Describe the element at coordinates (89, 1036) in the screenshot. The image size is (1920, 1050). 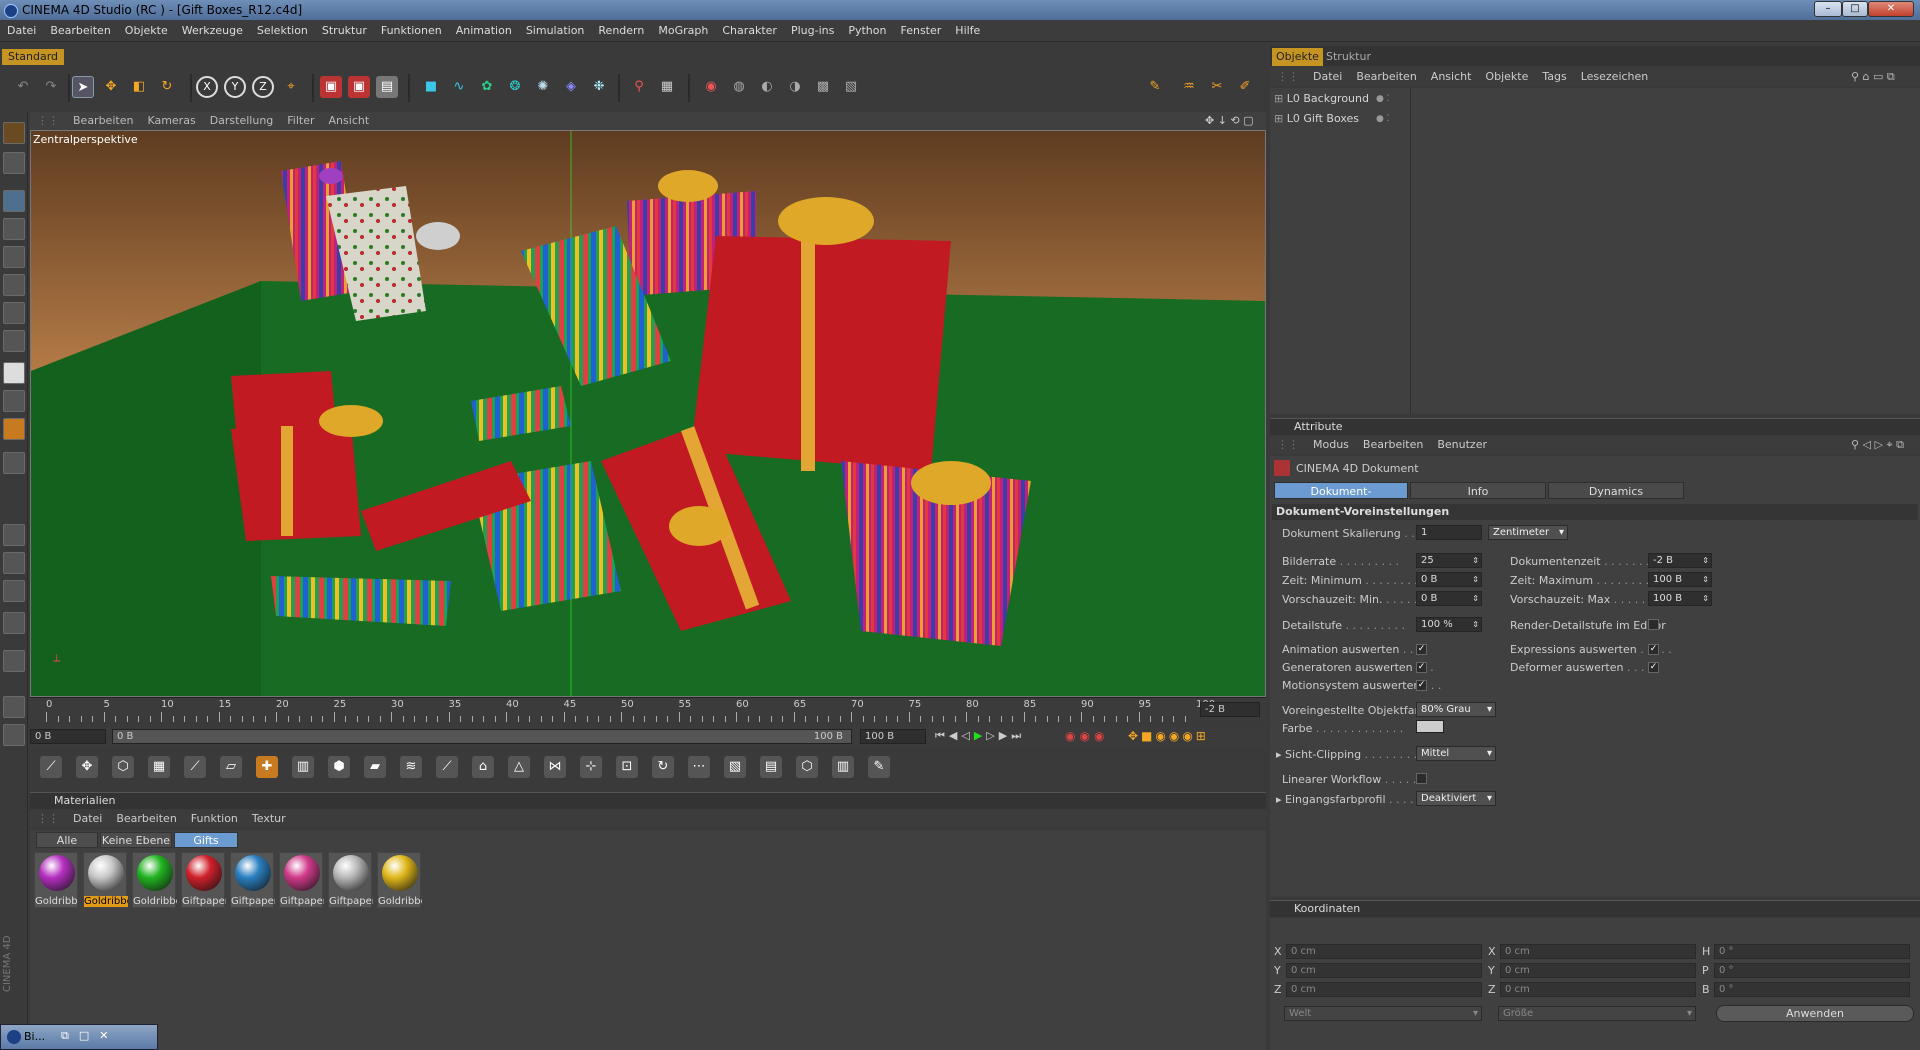
I see `taskbar-window-buttons: ⧉□✕` at that location.